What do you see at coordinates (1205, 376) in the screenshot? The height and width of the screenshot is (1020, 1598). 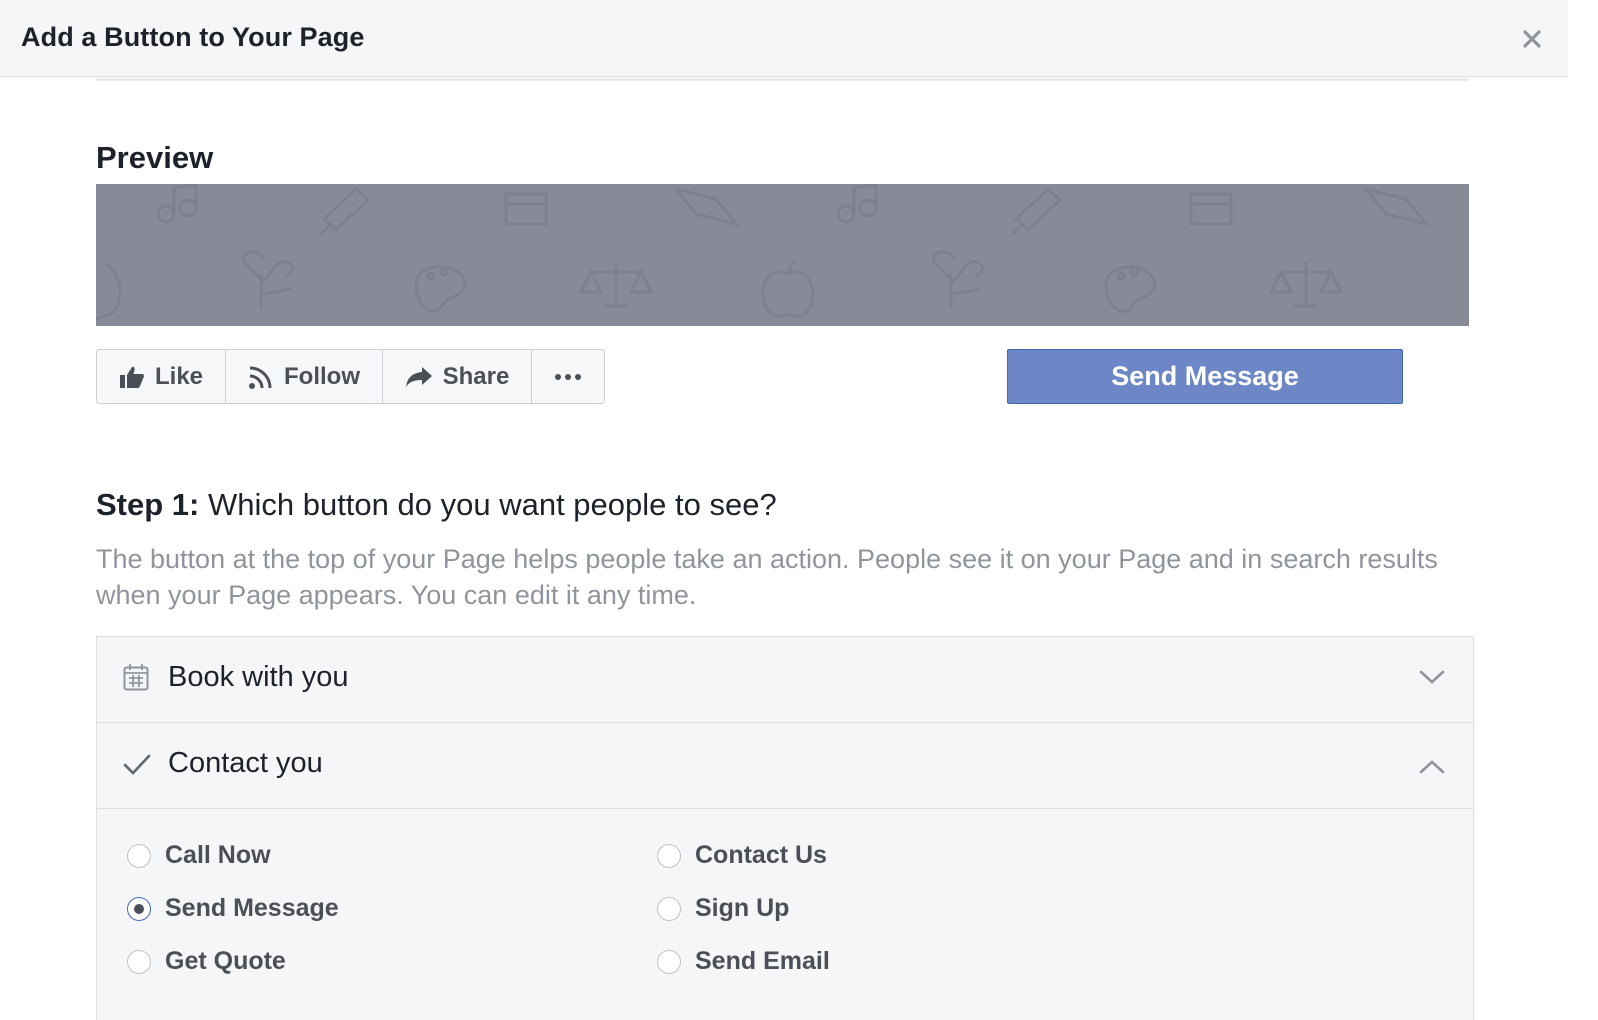 I see `send-message-cta-preview: Send Message` at bounding box center [1205, 376].